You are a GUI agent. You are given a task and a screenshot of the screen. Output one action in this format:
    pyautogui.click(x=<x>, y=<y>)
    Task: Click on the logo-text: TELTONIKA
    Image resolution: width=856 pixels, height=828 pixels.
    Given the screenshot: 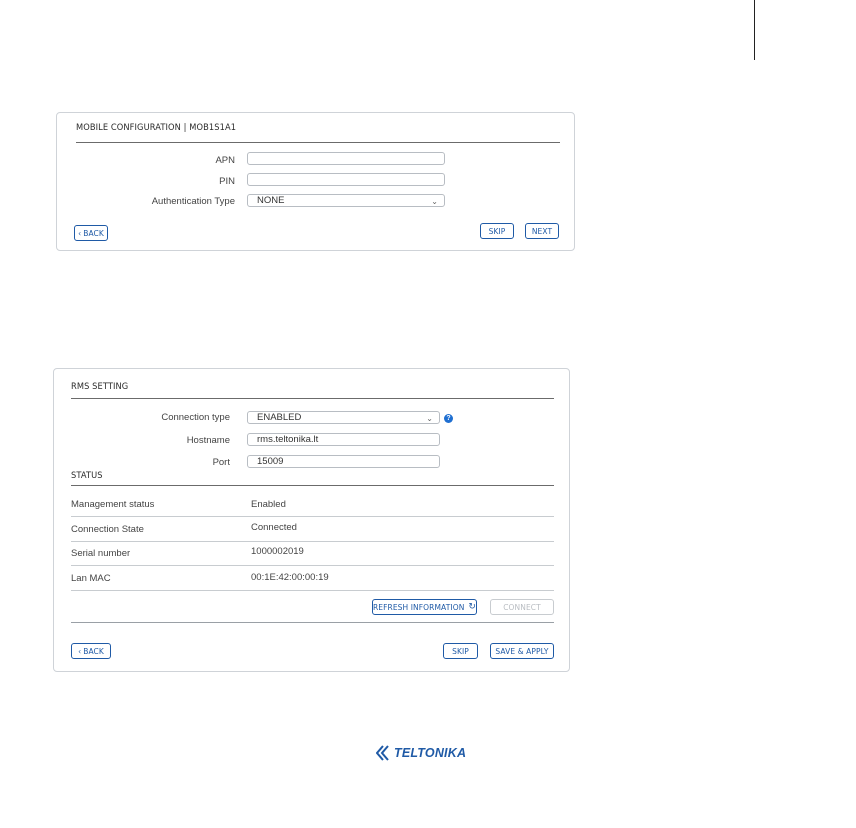 What is the action you would take?
    pyautogui.click(x=430, y=753)
    